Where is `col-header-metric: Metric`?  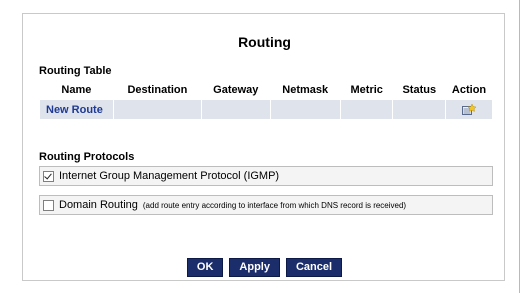 col-header-metric: Metric is located at coordinates (366, 89).